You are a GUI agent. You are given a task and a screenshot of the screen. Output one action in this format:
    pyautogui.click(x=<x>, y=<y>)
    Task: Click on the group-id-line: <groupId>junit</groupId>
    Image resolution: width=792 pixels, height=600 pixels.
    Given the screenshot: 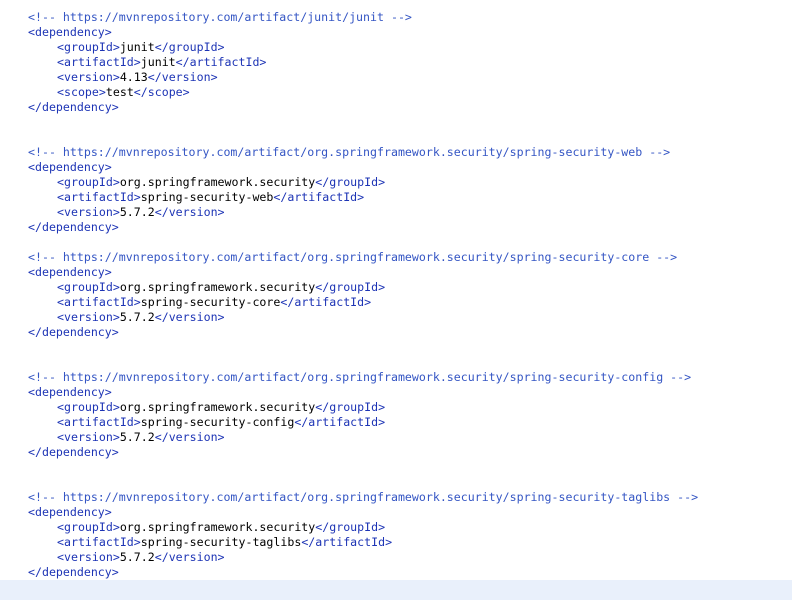 What is the action you would take?
    pyautogui.click(x=141, y=47)
    